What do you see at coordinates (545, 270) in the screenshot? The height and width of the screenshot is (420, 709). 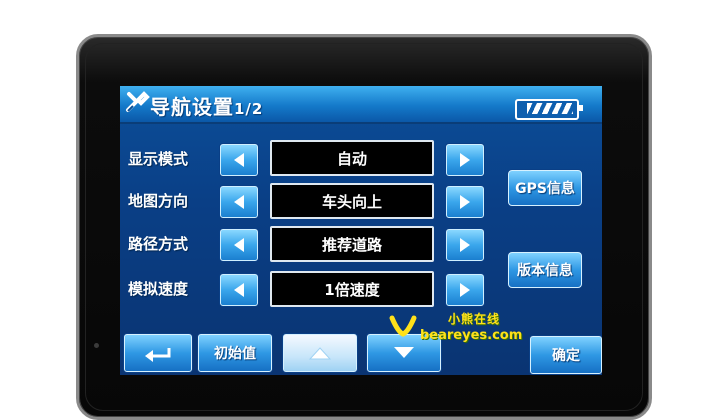 I see `version-info-button: 版本信息` at bounding box center [545, 270].